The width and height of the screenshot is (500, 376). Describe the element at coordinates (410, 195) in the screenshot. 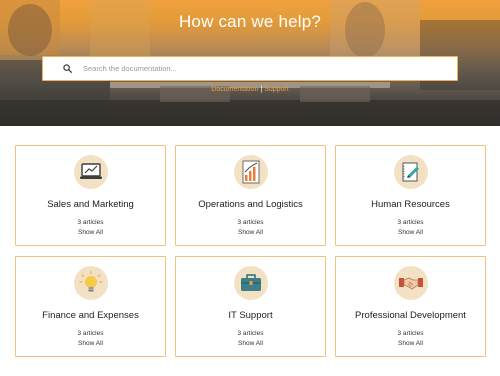

I see `category-card-human-resources: Human Resources 3 articles Show All` at that location.